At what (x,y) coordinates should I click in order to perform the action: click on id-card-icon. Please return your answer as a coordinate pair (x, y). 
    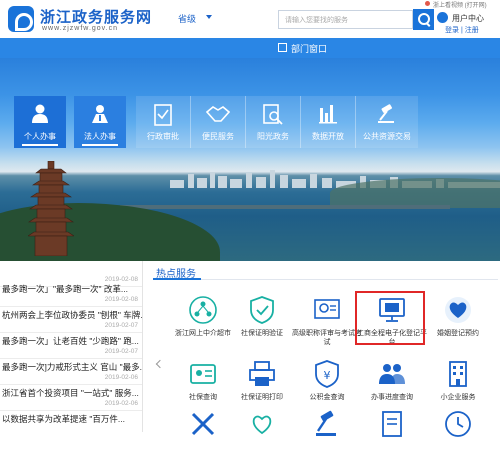
    Looking at the image, I should click on (203, 374).